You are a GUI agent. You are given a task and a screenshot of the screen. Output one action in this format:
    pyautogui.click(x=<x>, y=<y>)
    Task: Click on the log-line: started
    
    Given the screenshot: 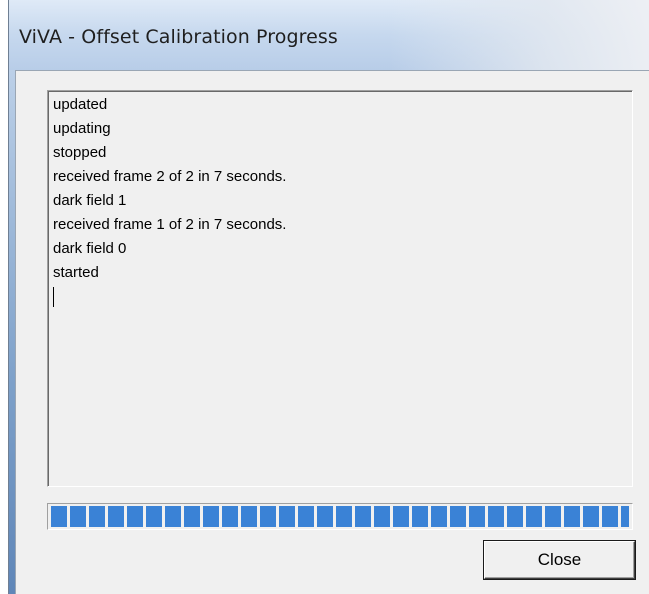 What is the action you would take?
    pyautogui.click(x=76, y=272)
    